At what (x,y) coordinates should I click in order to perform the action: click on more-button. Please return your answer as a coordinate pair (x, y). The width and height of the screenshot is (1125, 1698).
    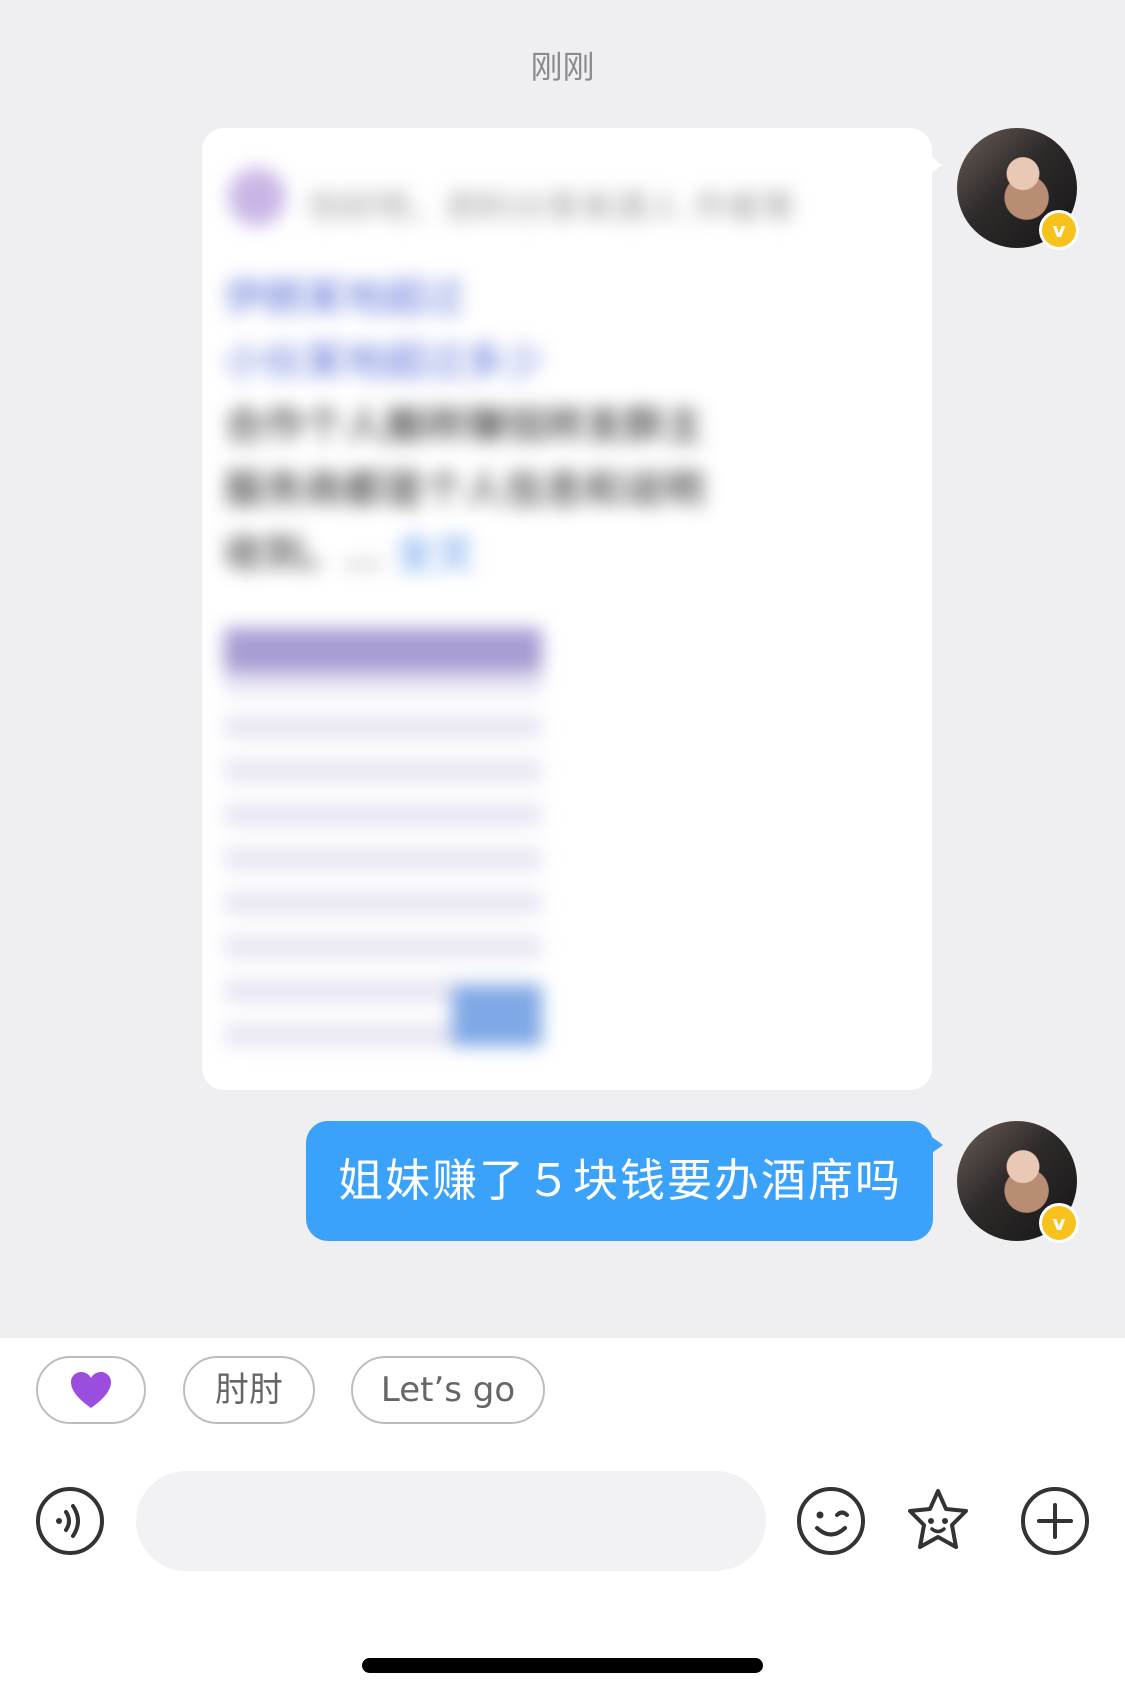
    Looking at the image, I should click on (1055, 1521).